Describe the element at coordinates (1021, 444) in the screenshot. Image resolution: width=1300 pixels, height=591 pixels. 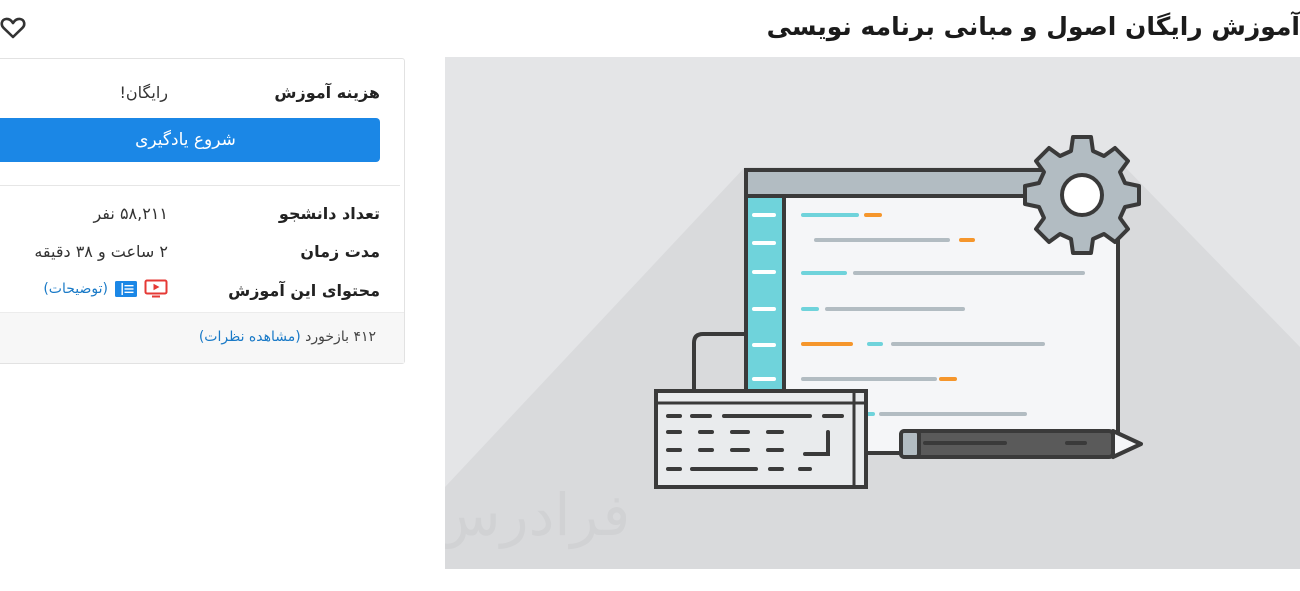
I see `pencil-icon` at that location.